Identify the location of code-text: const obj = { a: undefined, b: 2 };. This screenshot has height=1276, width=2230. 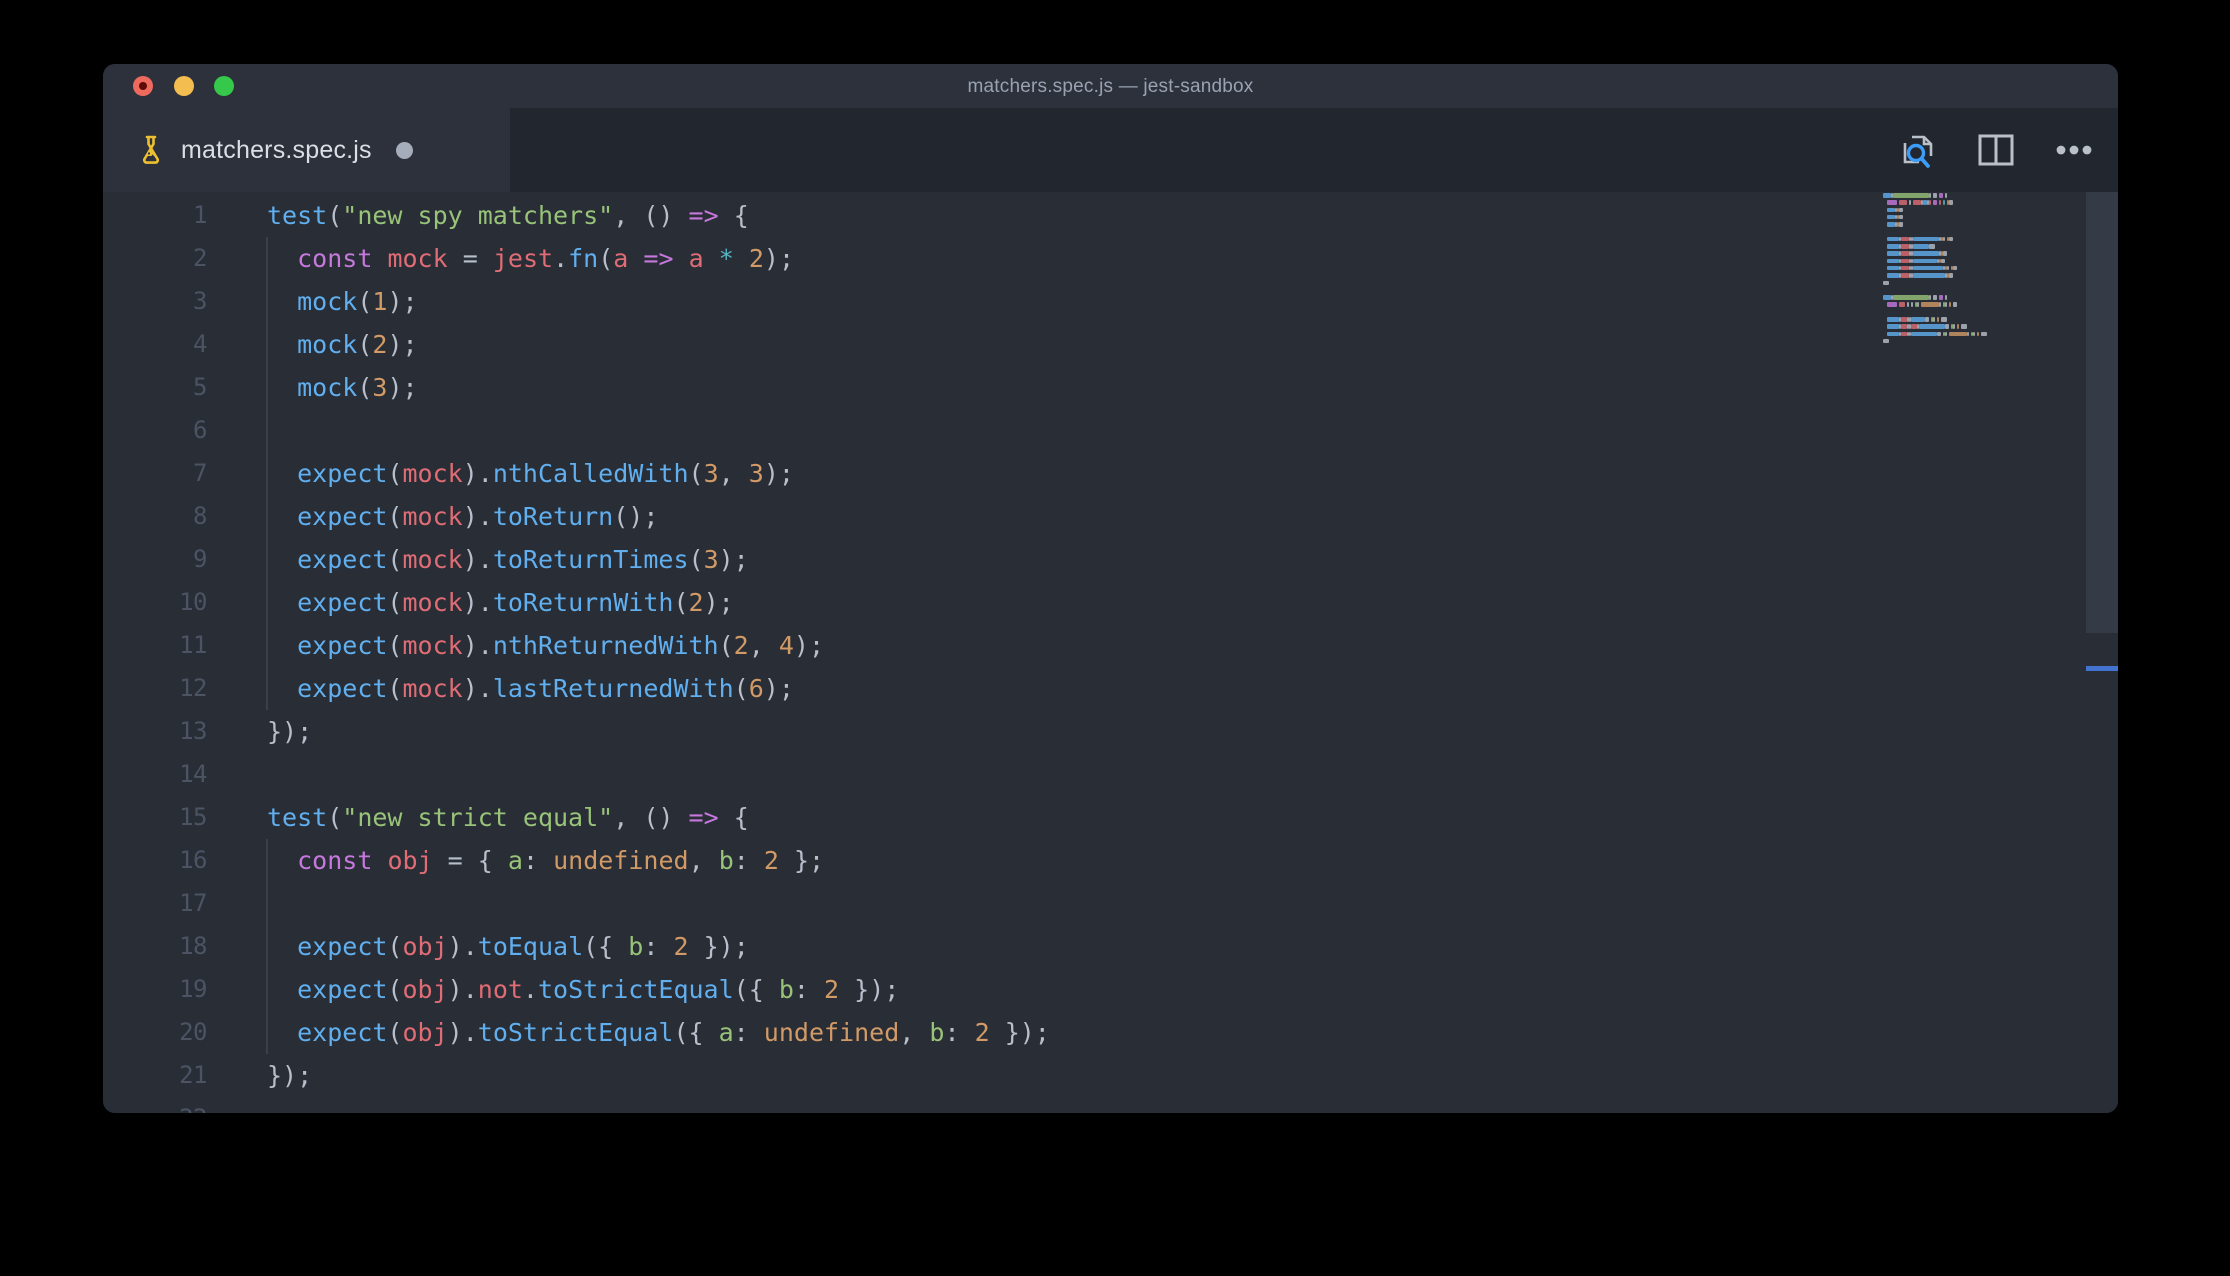
(561, 860).